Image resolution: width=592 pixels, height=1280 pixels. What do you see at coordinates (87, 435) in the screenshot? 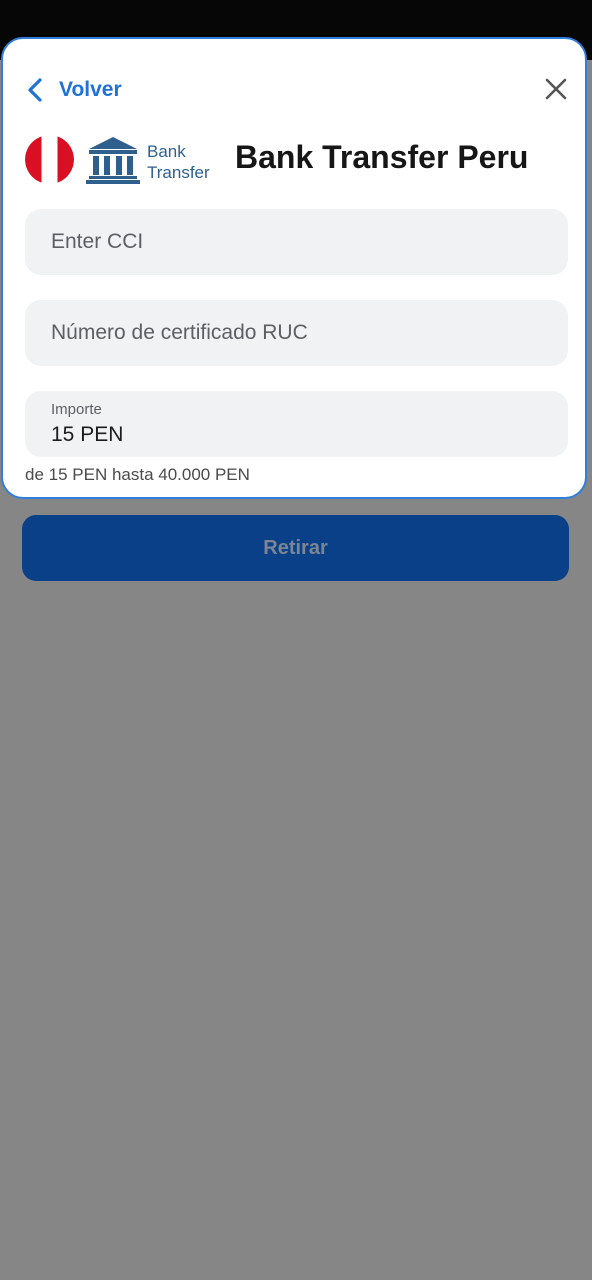
I see `amount-input: 15 PEN` at bounding box center [87, 435].